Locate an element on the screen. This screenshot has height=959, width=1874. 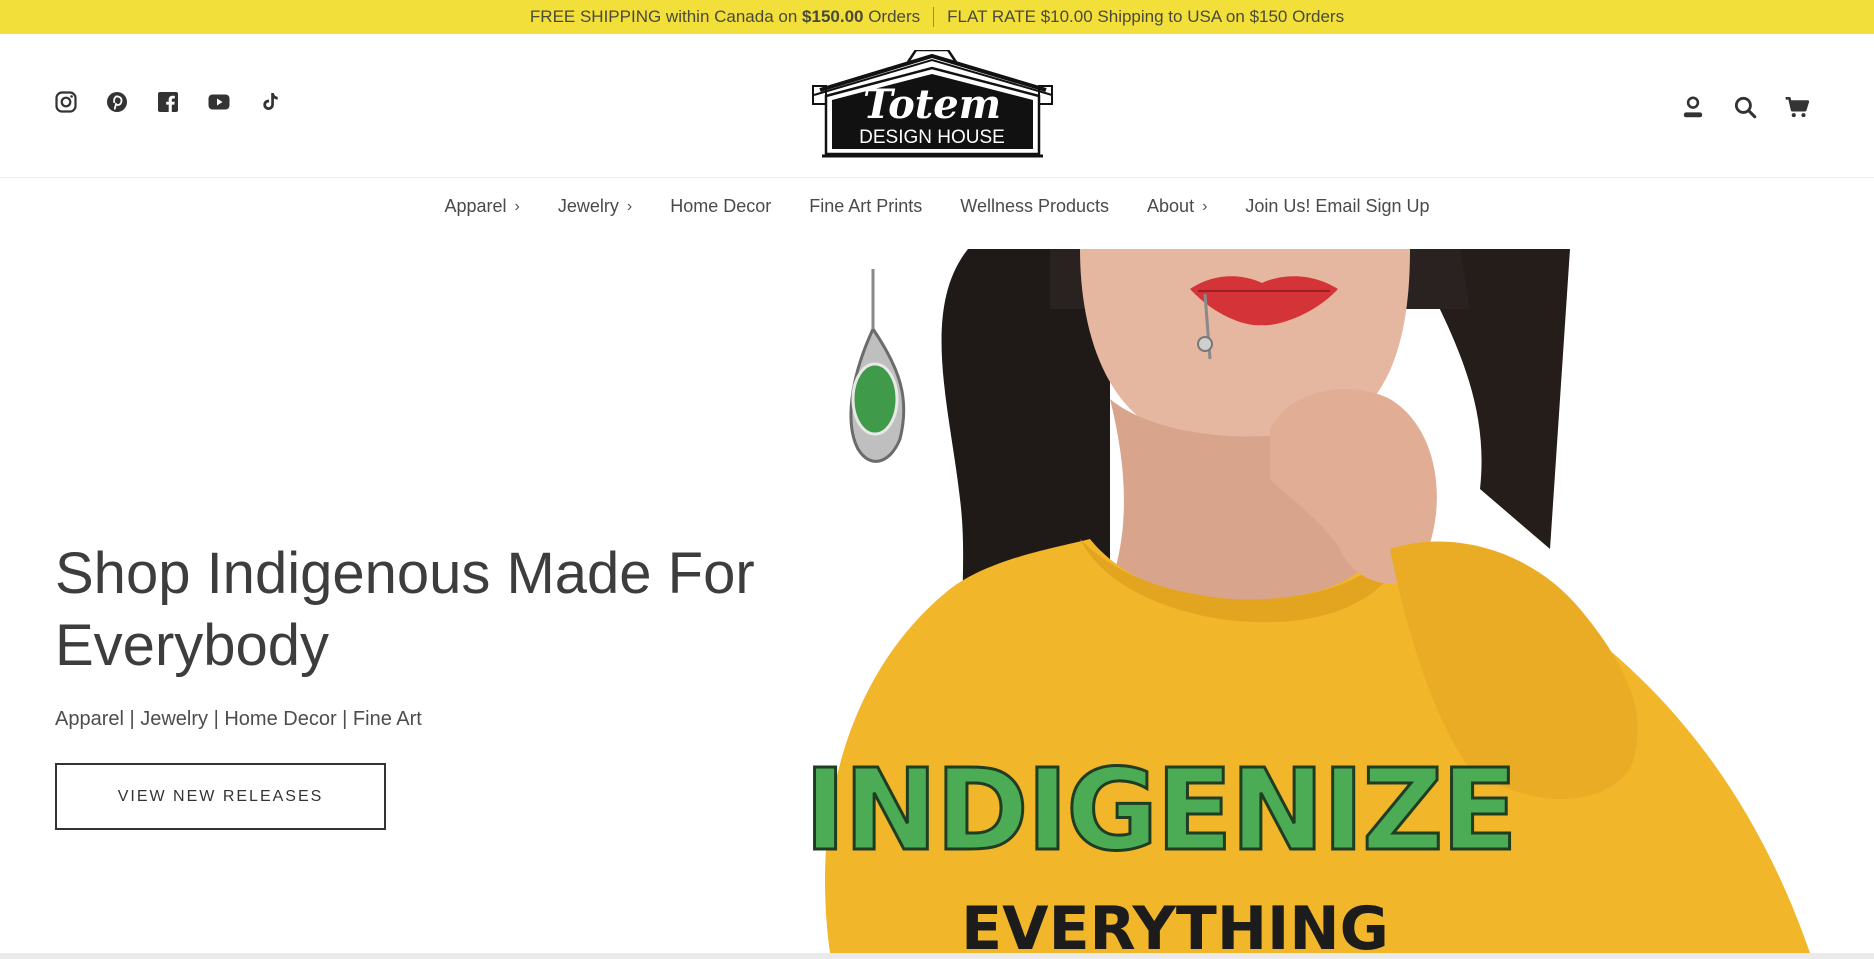
nav-item-label: About is located at coordinates (1171, 206).